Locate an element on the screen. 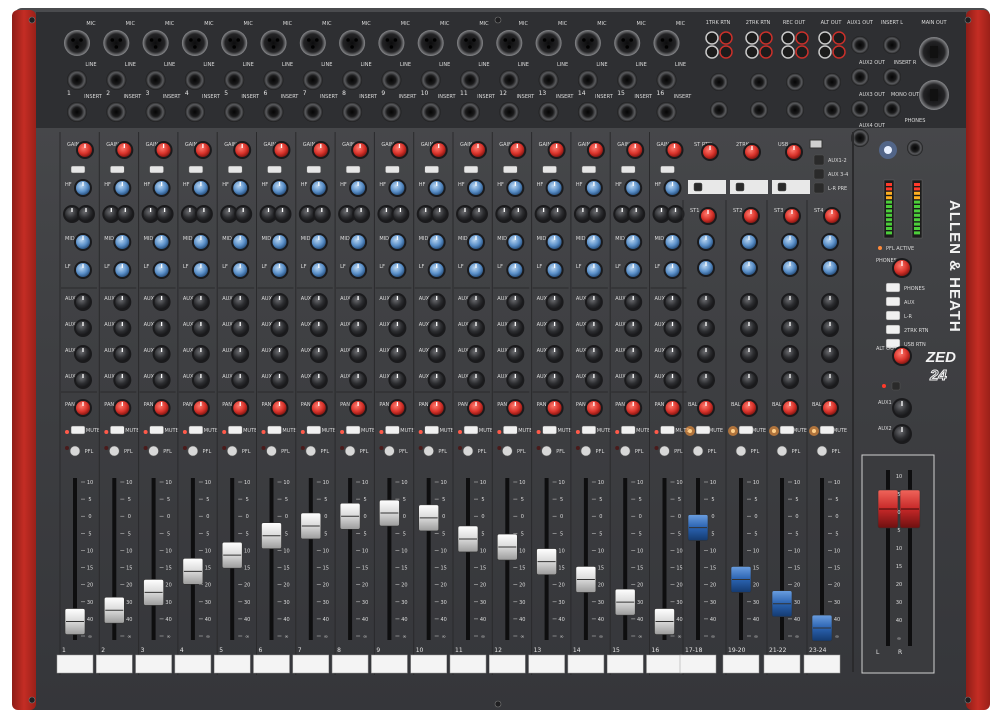 This screenshot has height=721, width=1002. main-xlr-r is located at coordinates (934, 95).